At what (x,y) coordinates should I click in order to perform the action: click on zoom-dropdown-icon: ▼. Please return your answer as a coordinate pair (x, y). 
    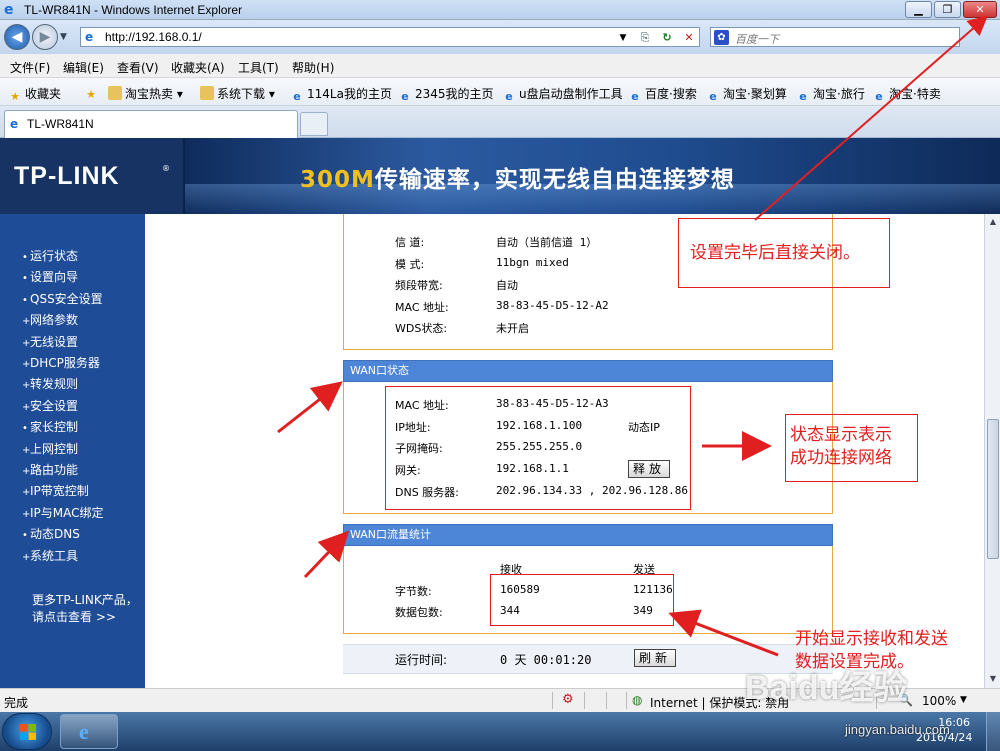
    Looking at the image, I should click on (963, 700).